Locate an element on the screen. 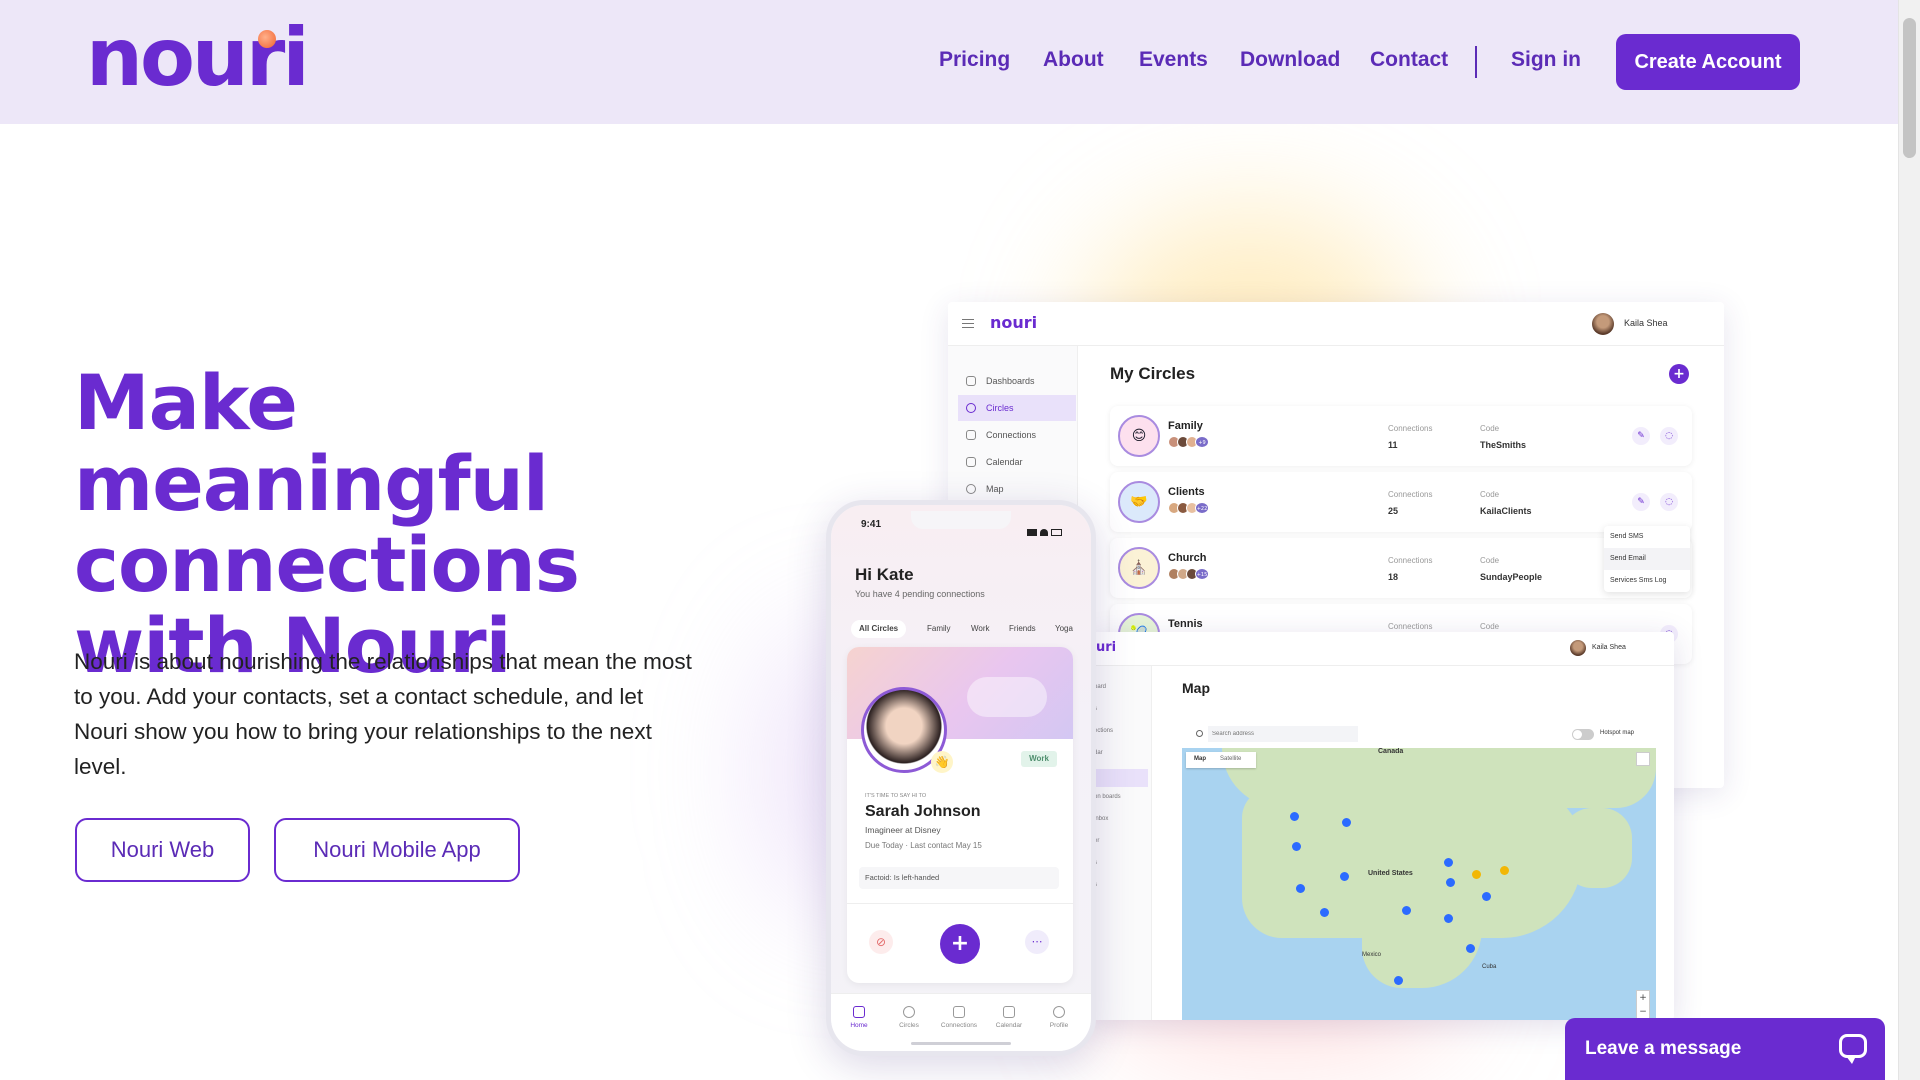 The width and height of the screenshot is (1920, 1080). smile-icon: 😊 is located at coordinates (1139, 436).